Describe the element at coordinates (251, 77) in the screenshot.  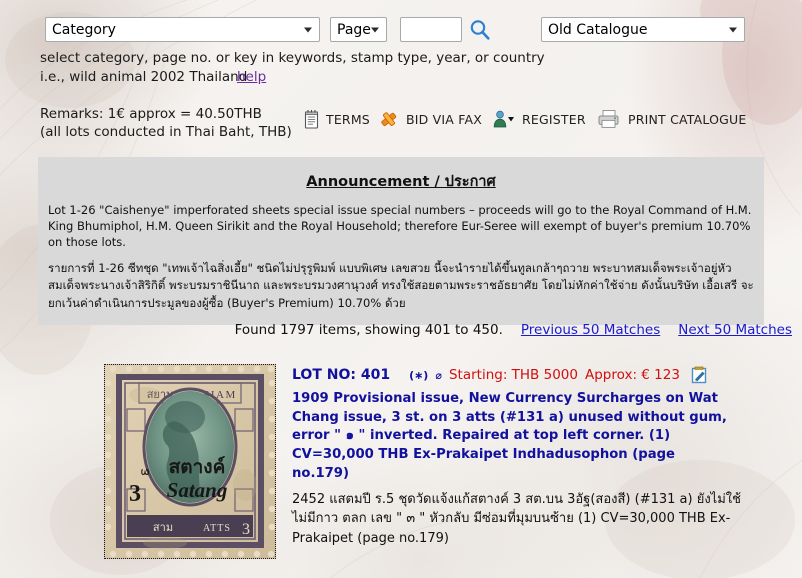
I see `help-link: help` at that location.